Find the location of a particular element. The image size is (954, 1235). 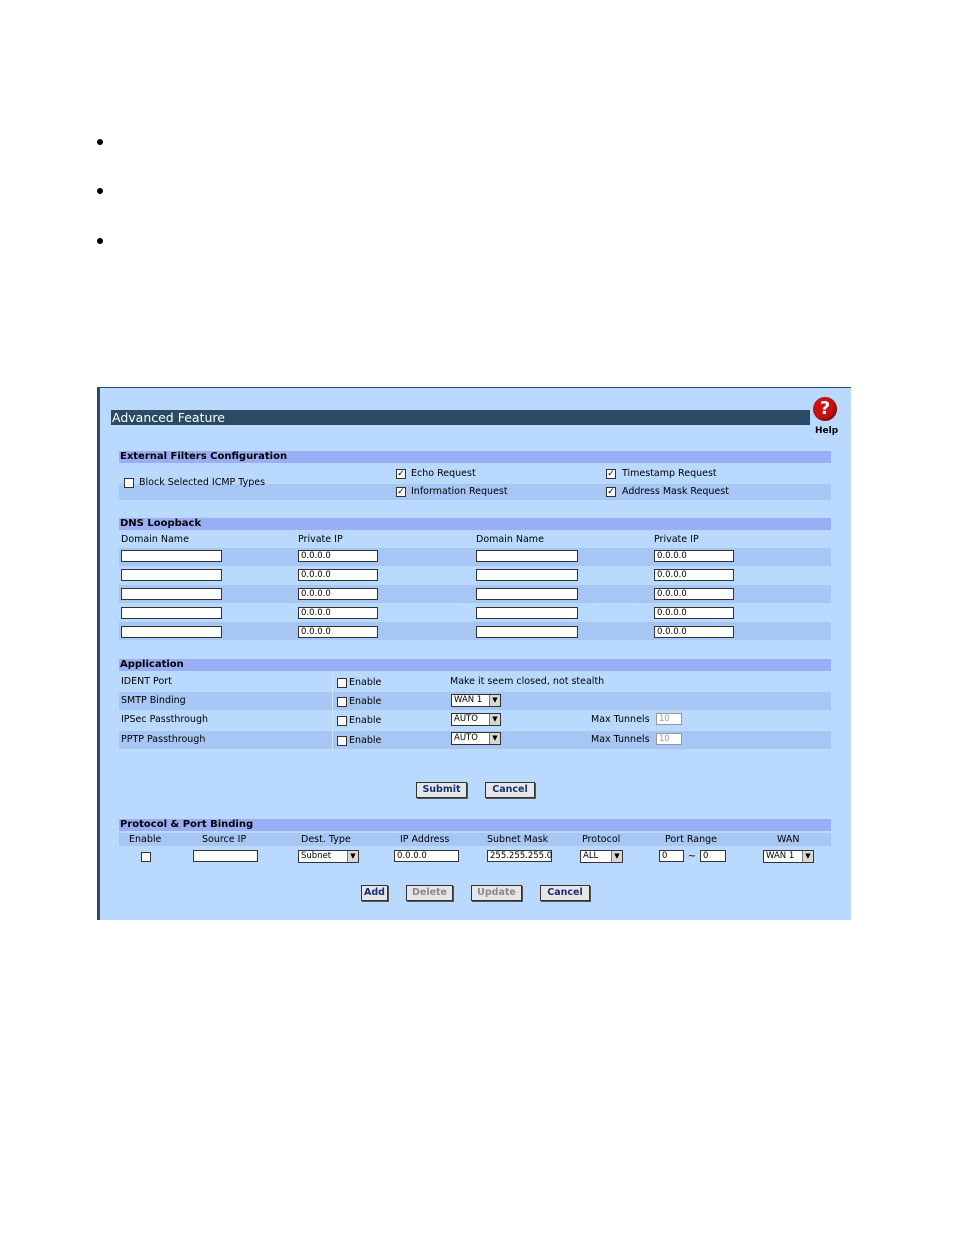

smtp-wan-value: WAN 1 is located at coordinates (468, 700).